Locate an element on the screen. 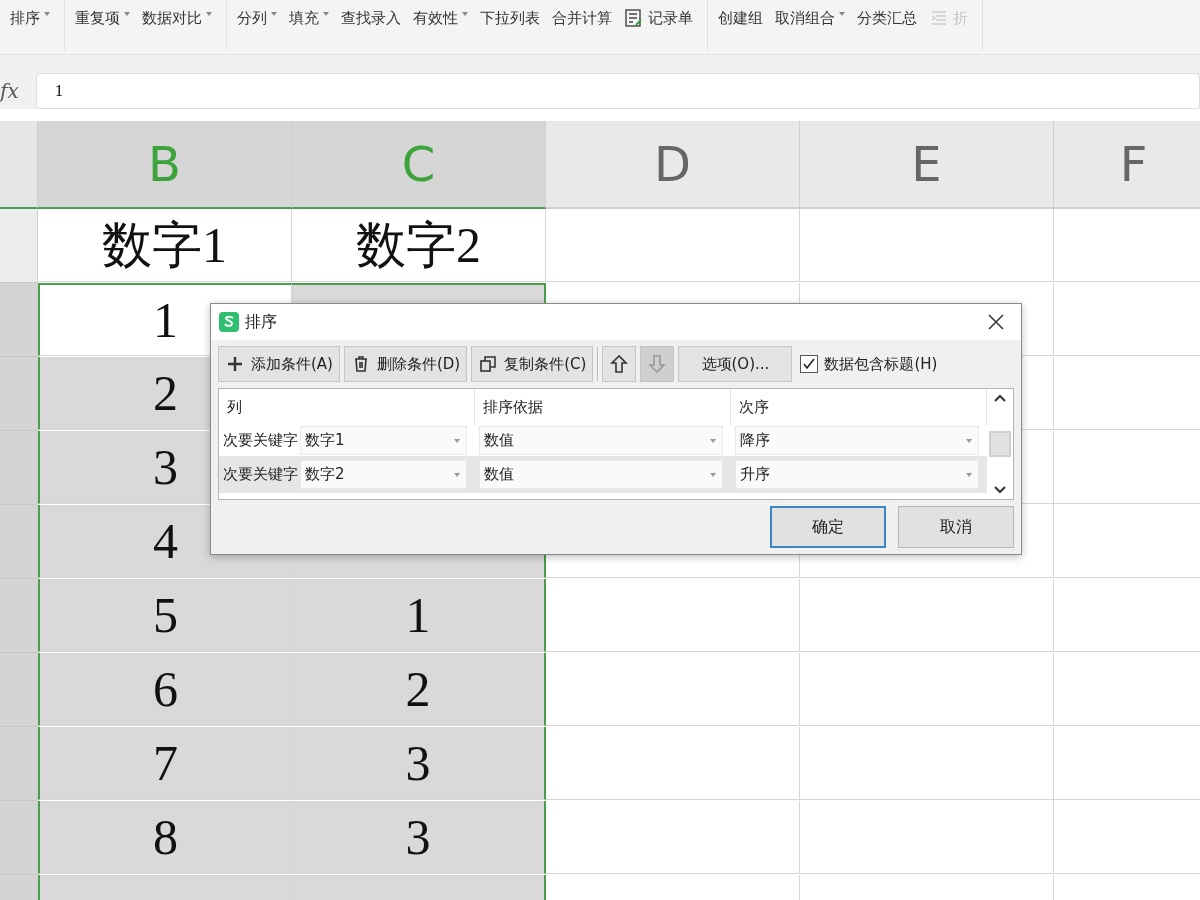  toolbar-button: 记录单 is located at coordinates (658, 18).